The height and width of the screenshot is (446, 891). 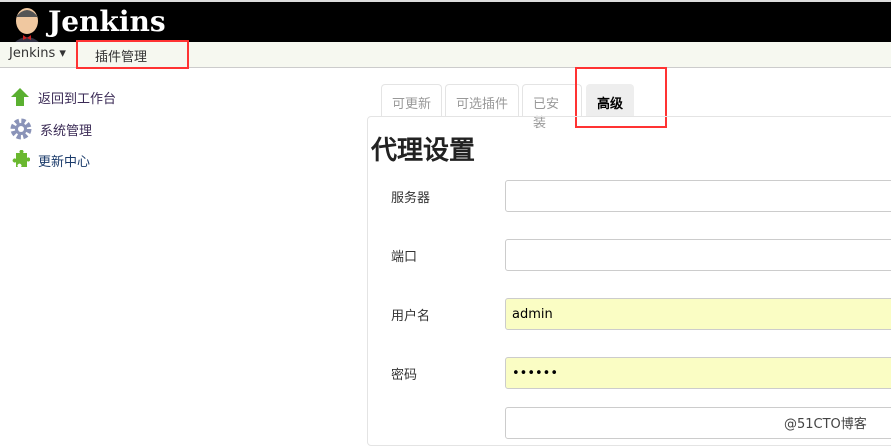 I want to click on tab-updates: 可更新, so click(x=411, y=100).